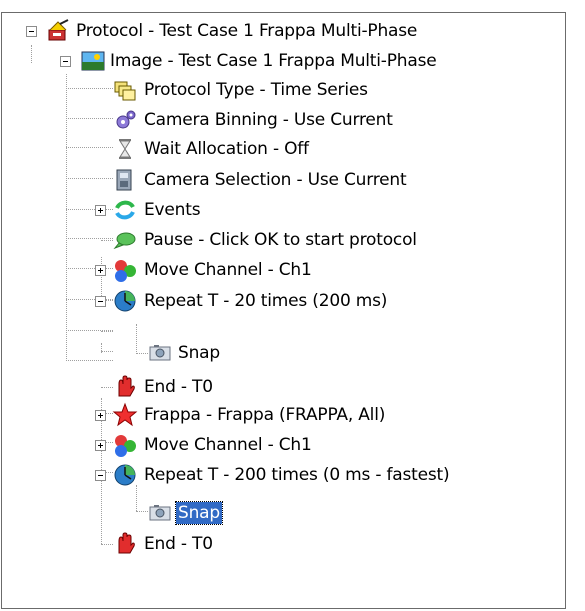 The height and width of the screenshot is (611, 585). What do you see at coordinates (125, 120) in the screenshot?
I see `camera-binning-icon` at bounding box center [125, 120].